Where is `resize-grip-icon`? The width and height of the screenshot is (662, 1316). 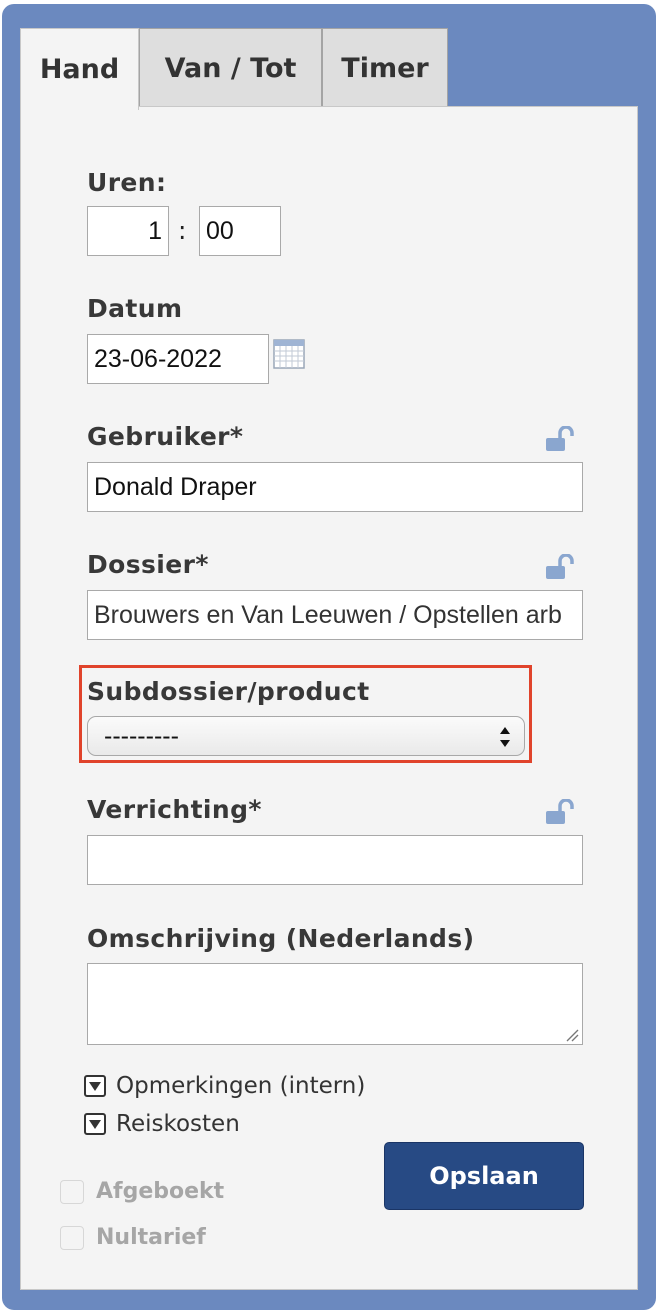
resize-grip-icon is located at coordinates (572, 1034).